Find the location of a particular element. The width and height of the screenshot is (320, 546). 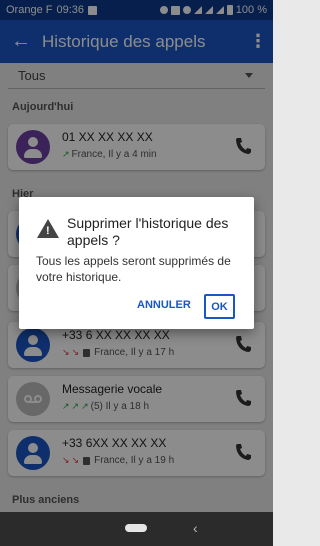

cancel-button: ANNULER is located at coordinates (164, 305).